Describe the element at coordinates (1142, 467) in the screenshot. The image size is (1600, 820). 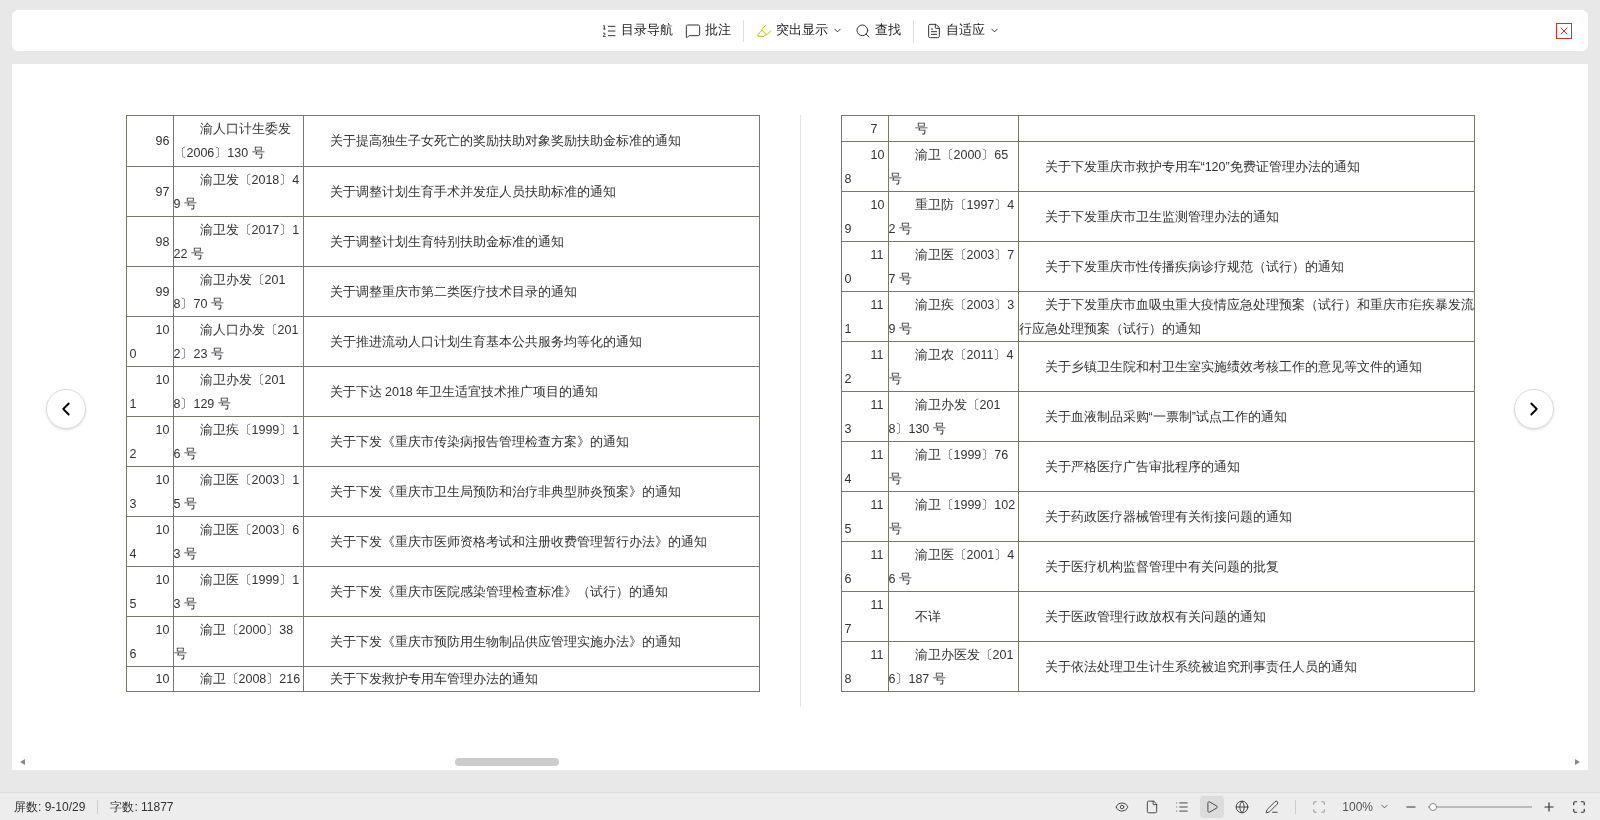
I see `table-cell-text: 关于严格医疗广告审批程序的通知` at that location.